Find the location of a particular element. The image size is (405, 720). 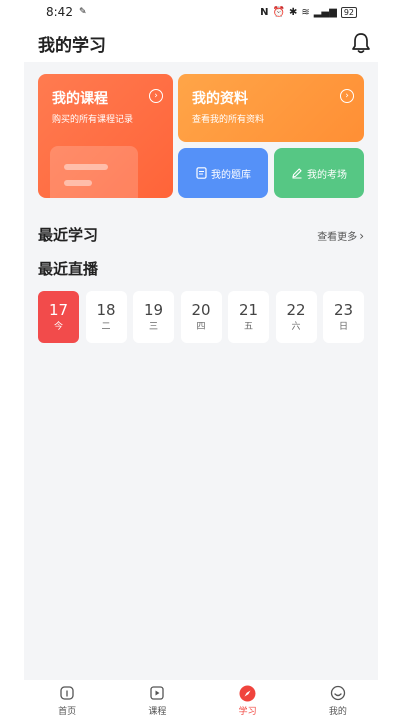

my-materials-card: 我的资料 › 查看我的所有资料 is located at coordinates (271, 108).